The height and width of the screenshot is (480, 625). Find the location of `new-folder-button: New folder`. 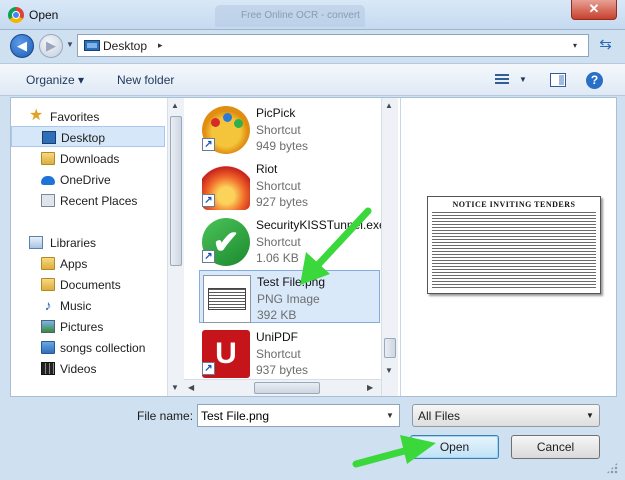

new-folder-button: New folder is located at coordinates (145, 80).